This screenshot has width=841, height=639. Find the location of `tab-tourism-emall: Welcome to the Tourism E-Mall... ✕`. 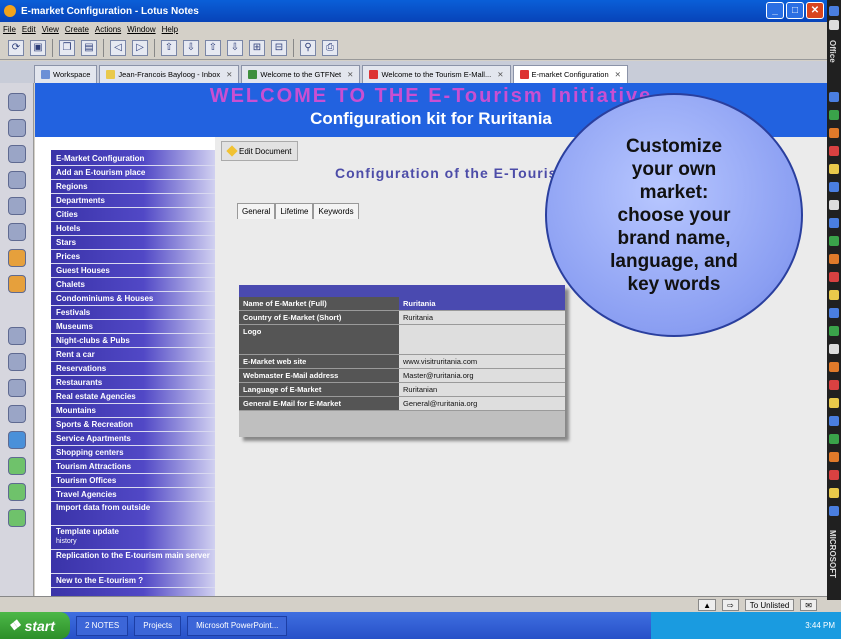

tab-tourism-emall: Welcome to the Tourism E-Mall... ✕ is located at coordinates (436, 74).